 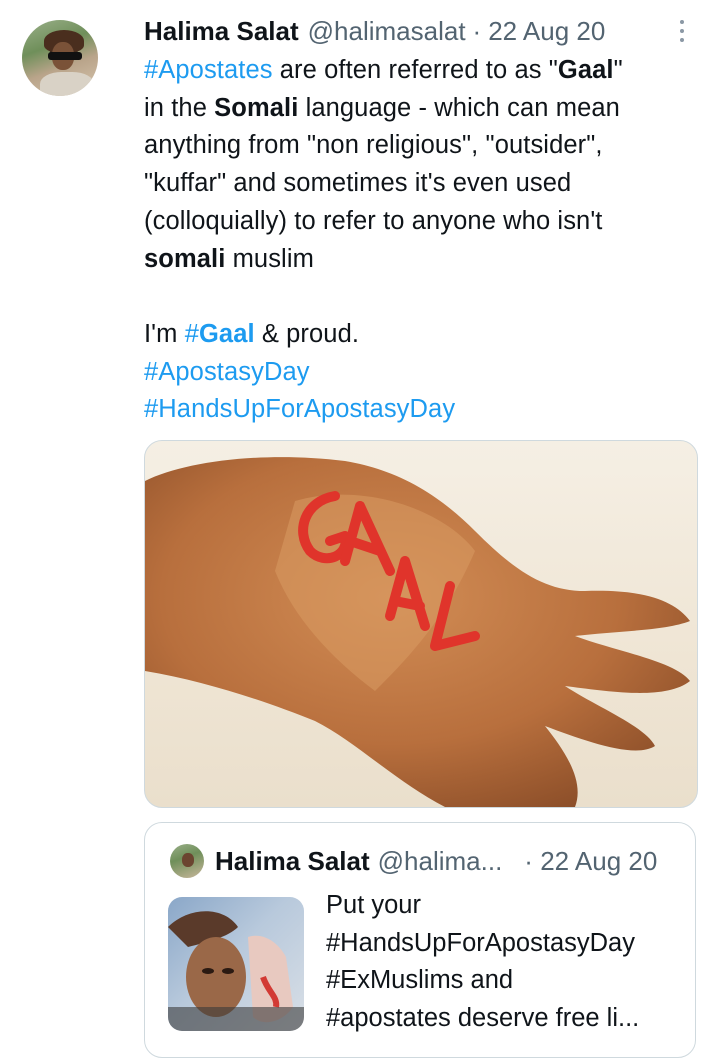 I want to click on quoted-date: 22 Aug 20, so click(x=599, y=860).